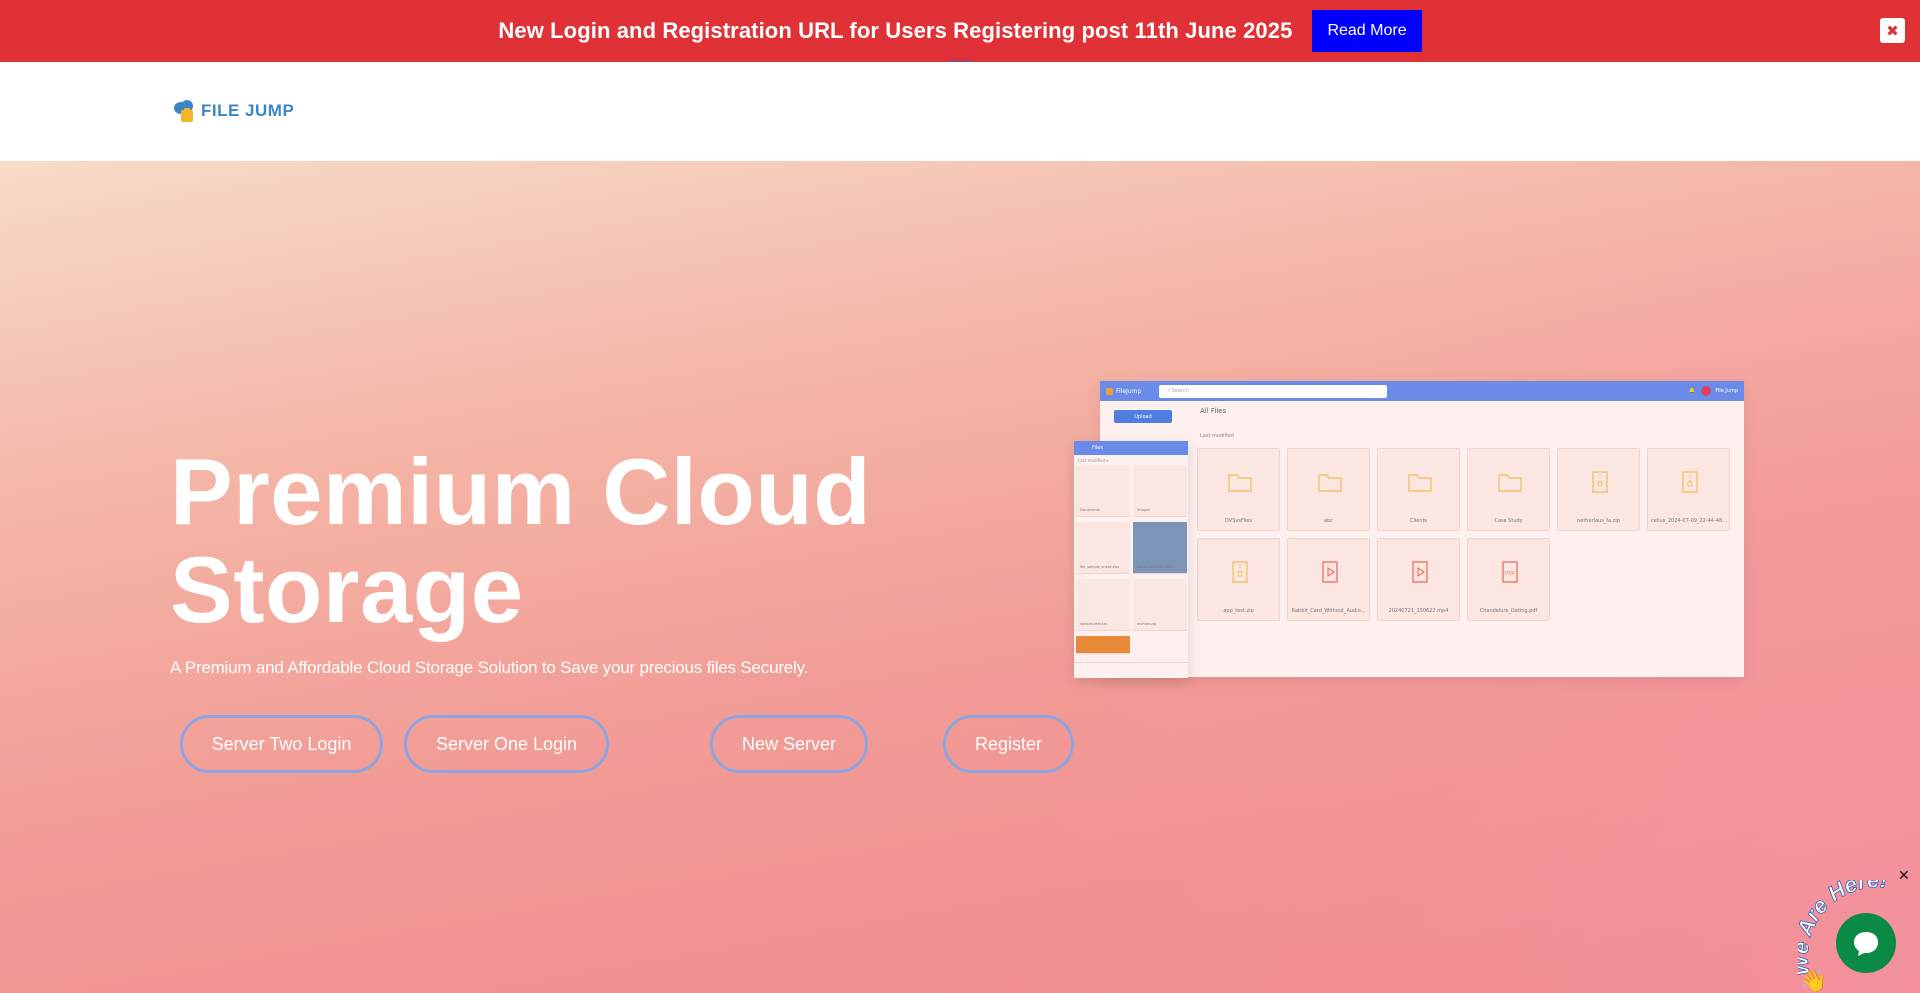 The image size is (1920, 993). What do you see at coordinates (1598, 521) in the screenshot?
I see `mock-file-name: netherlaus_fa.zip` at bounding box center [1598, 521].